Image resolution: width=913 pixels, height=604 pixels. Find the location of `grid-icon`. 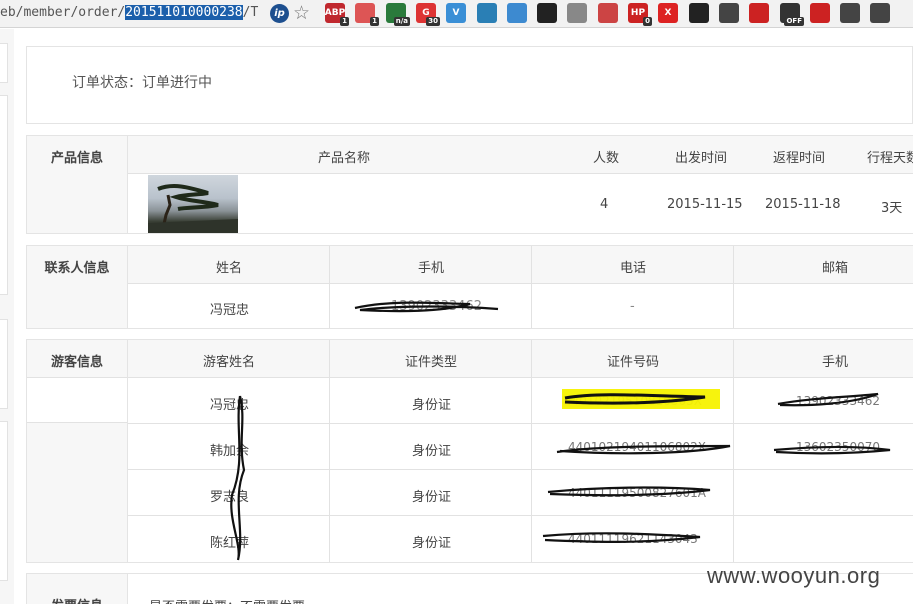

grid-icon is located at coordinates (850, 13).